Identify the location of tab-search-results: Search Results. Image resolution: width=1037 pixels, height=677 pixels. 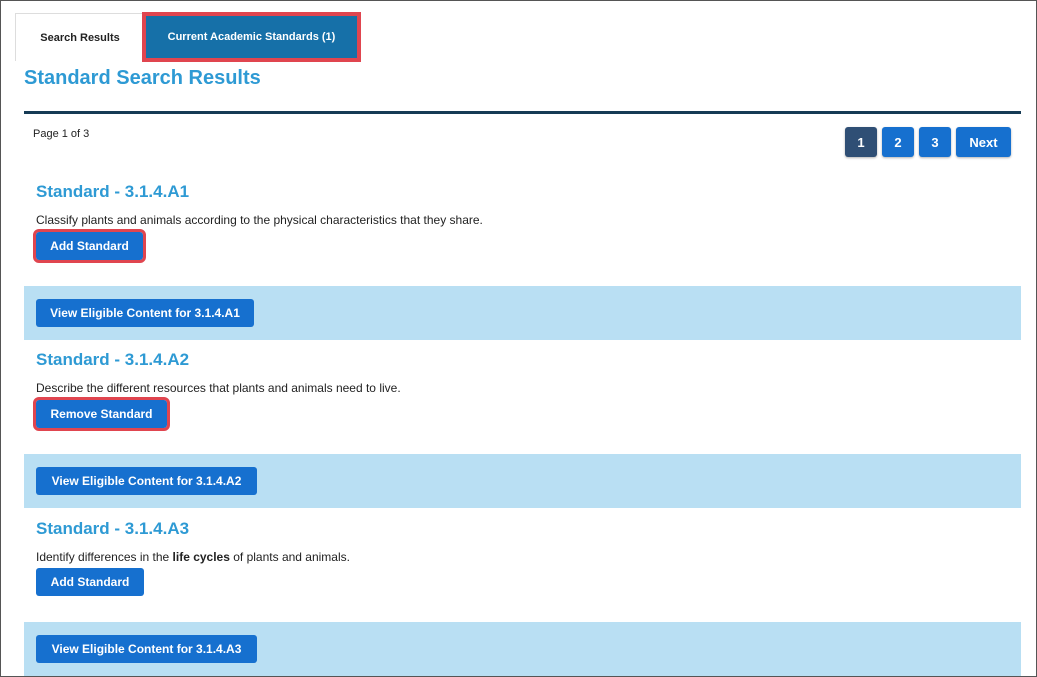
(80, 37).